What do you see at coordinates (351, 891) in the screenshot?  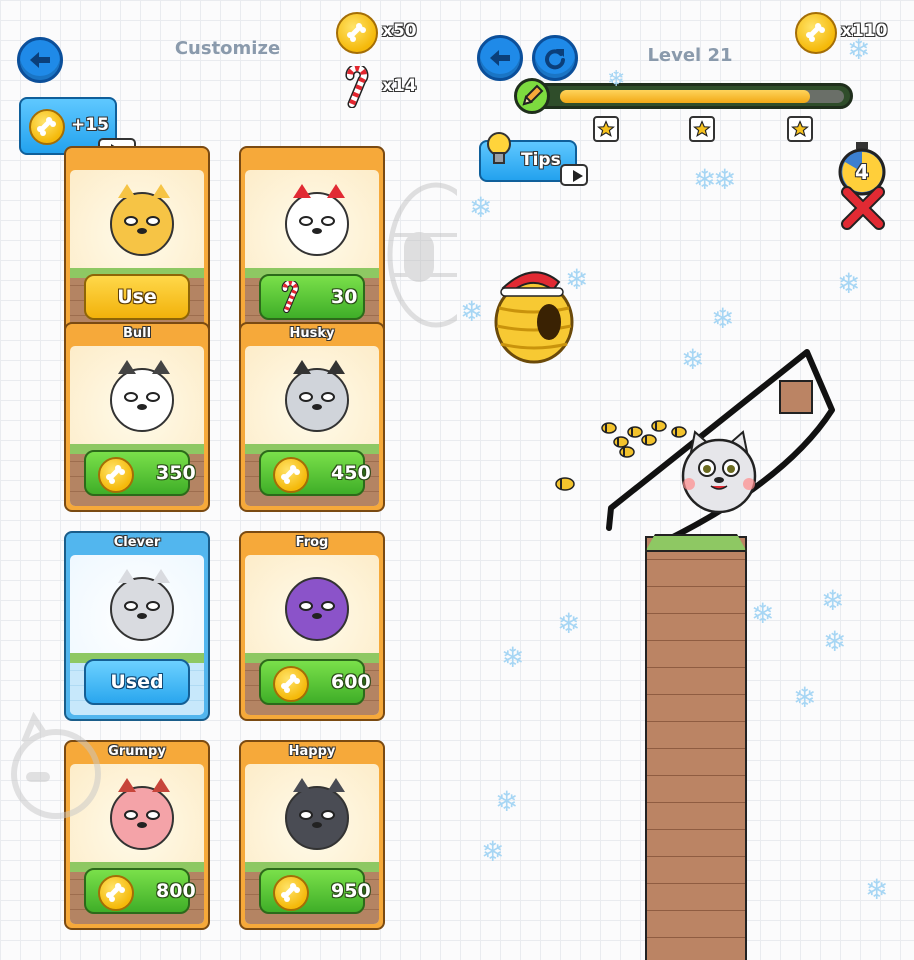 I see `price: 950` at bounding box center [351, 891].